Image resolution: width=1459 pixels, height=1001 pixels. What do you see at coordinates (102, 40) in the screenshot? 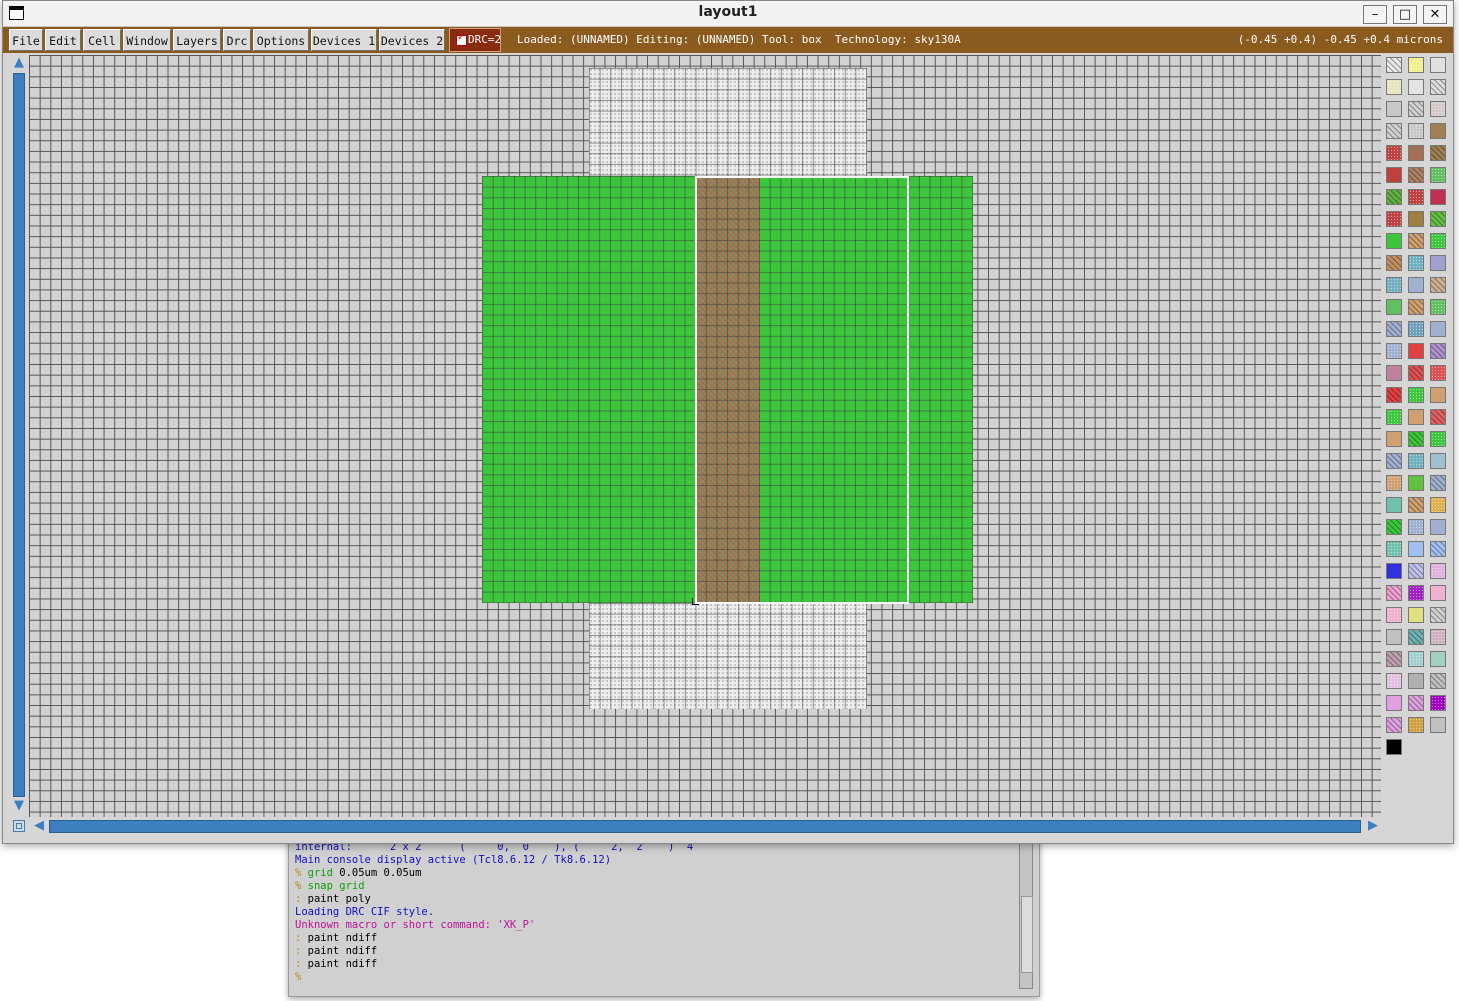
I see `menu-cell: Cell` at bounding box center [102, 40].